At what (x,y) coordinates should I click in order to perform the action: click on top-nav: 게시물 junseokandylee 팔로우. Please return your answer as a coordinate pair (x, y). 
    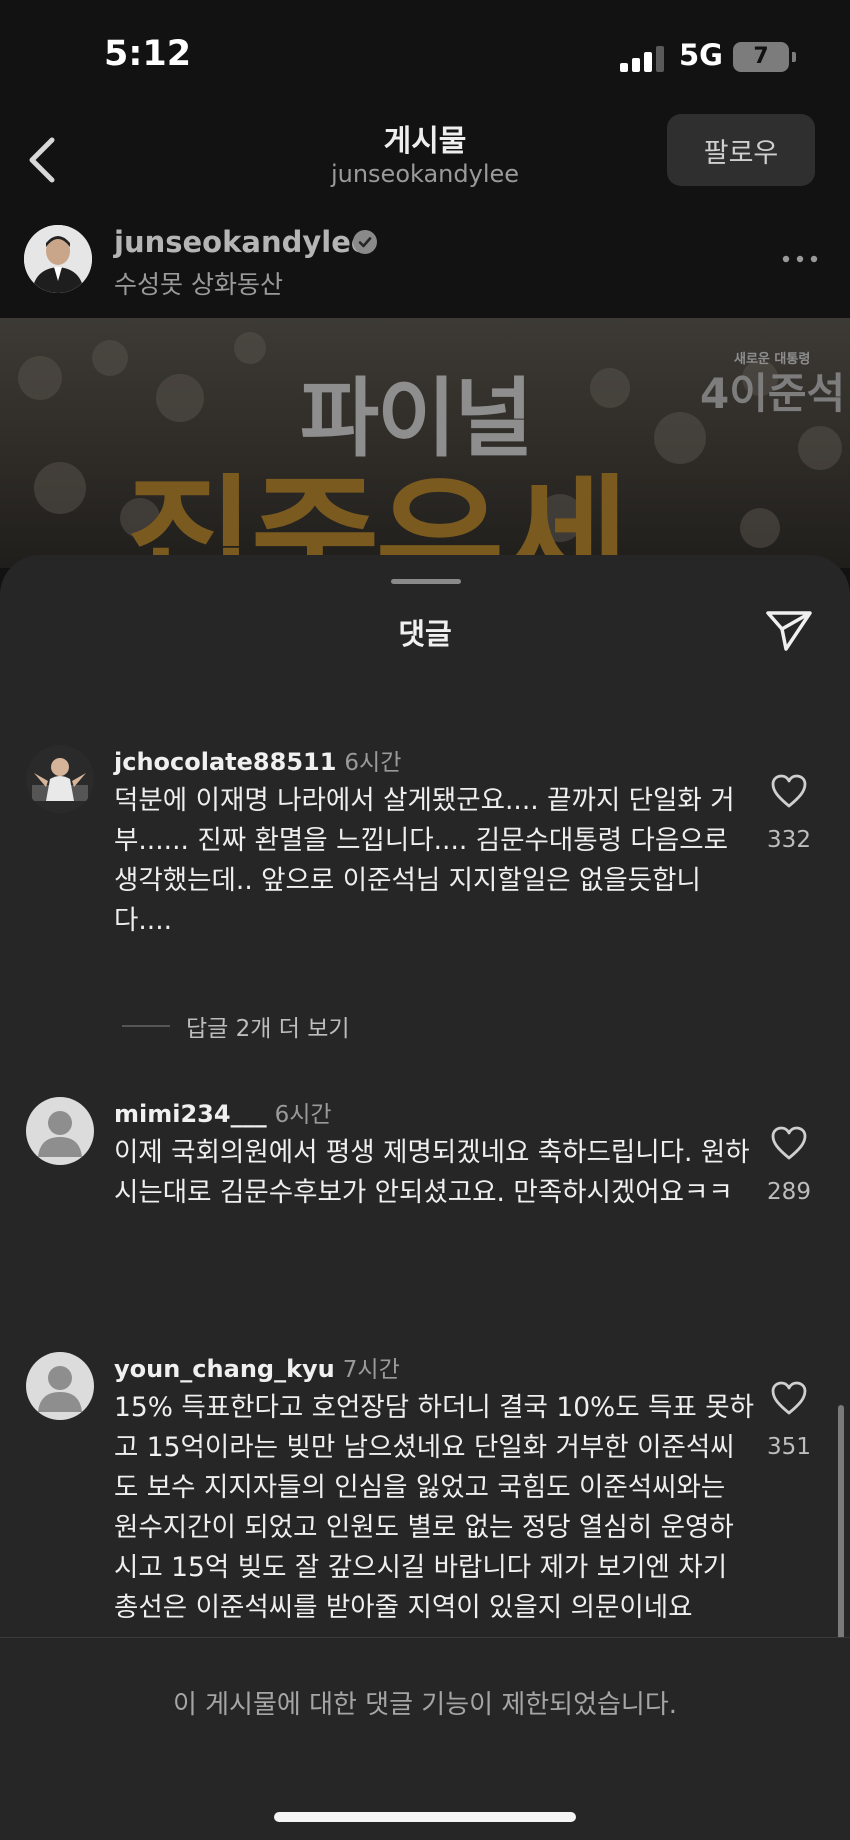
    Looking at the image, I should click on (425, 160).